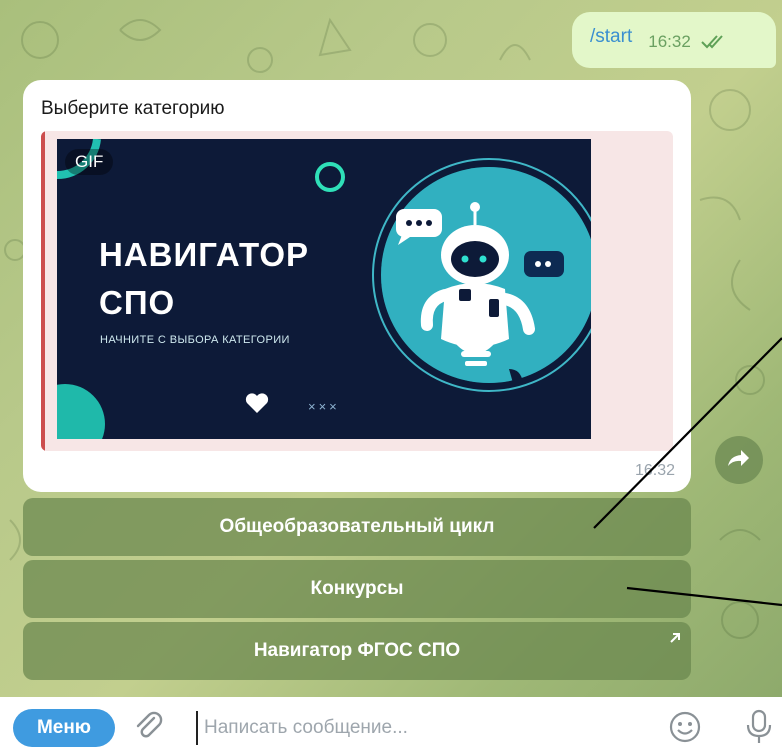 The width and height of the screenshot is (782, 755). I want to click on inline-button-contests: Конкурсы, so click(357, 589).